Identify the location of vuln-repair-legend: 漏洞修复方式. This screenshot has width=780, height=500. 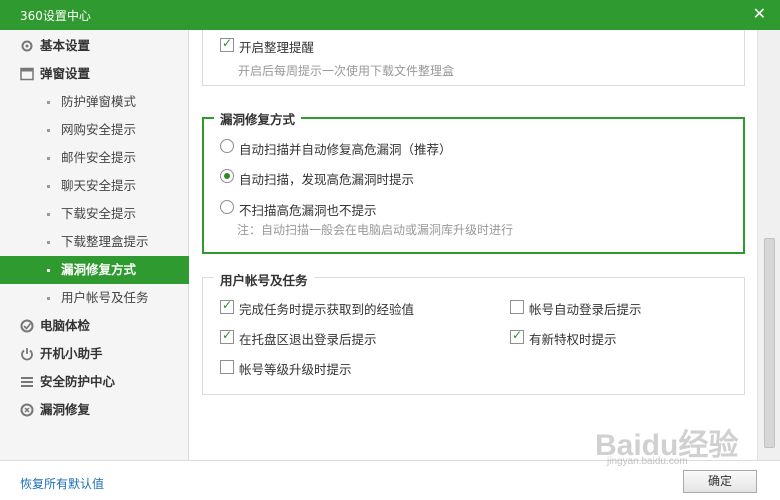
(258, 118).